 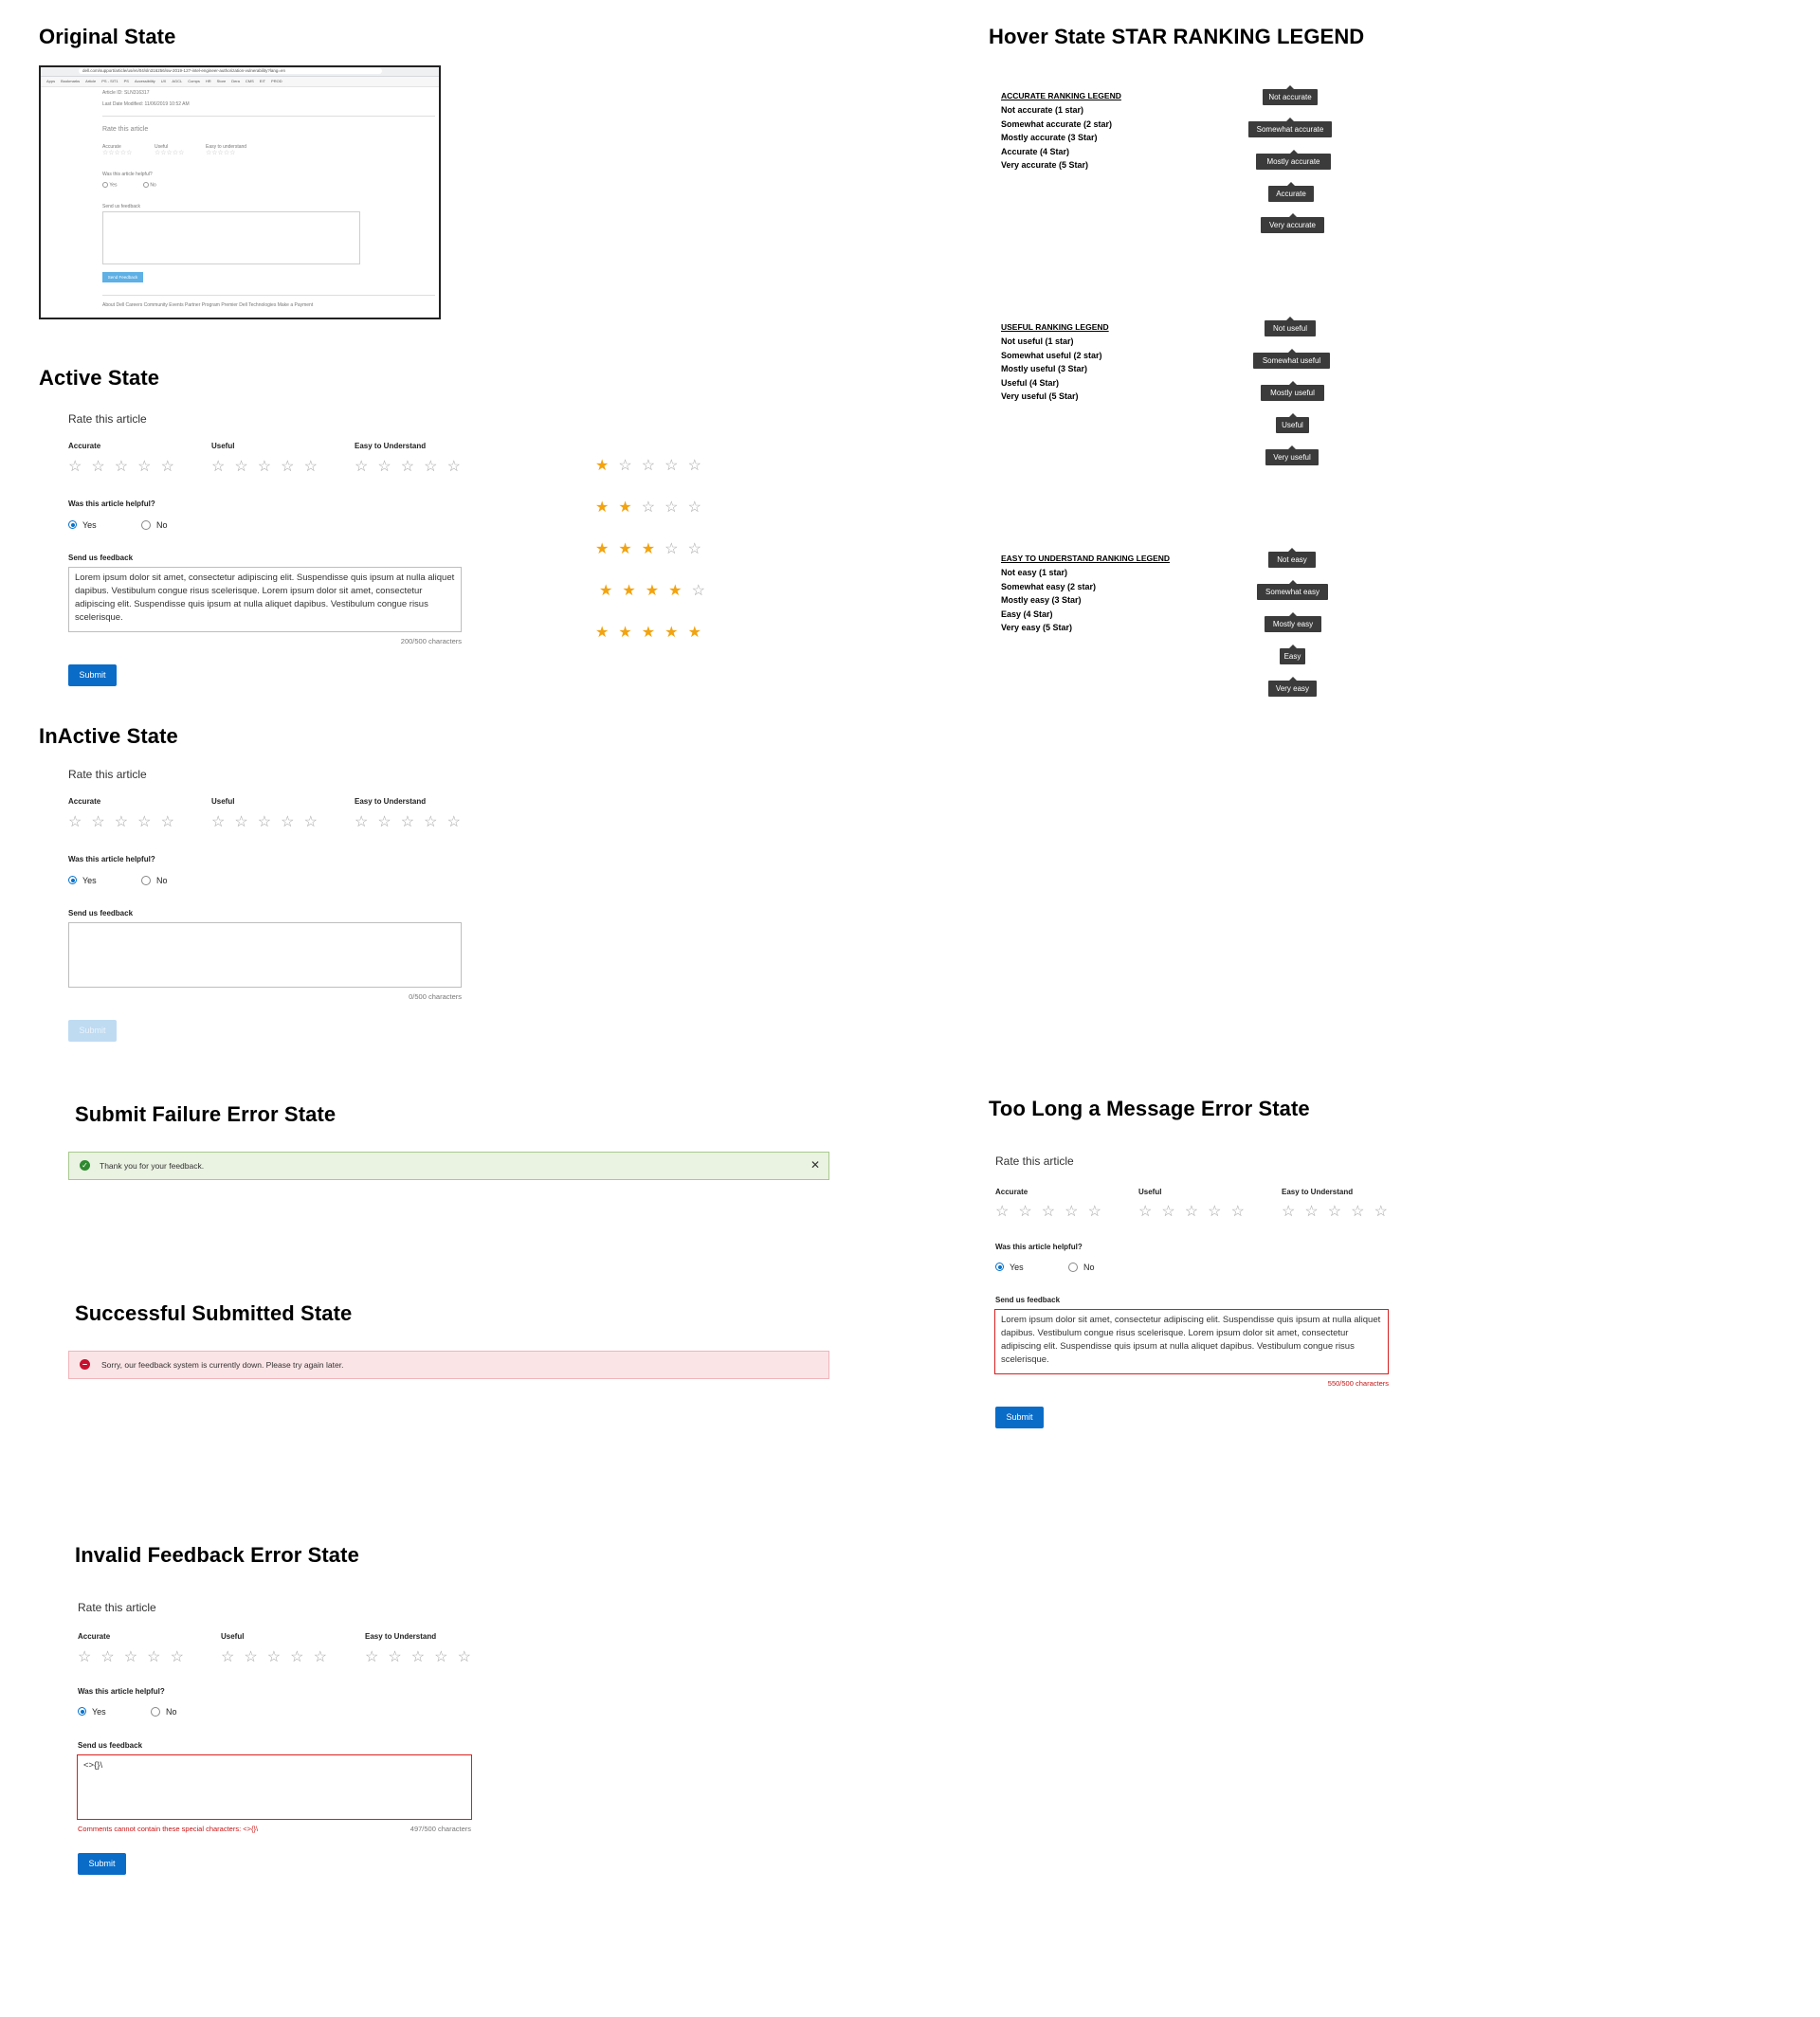 I want to click on toolong-accurate-stars: ☆ ☆ ☆ ☆ ☆, so click(x=1053, y=1213).